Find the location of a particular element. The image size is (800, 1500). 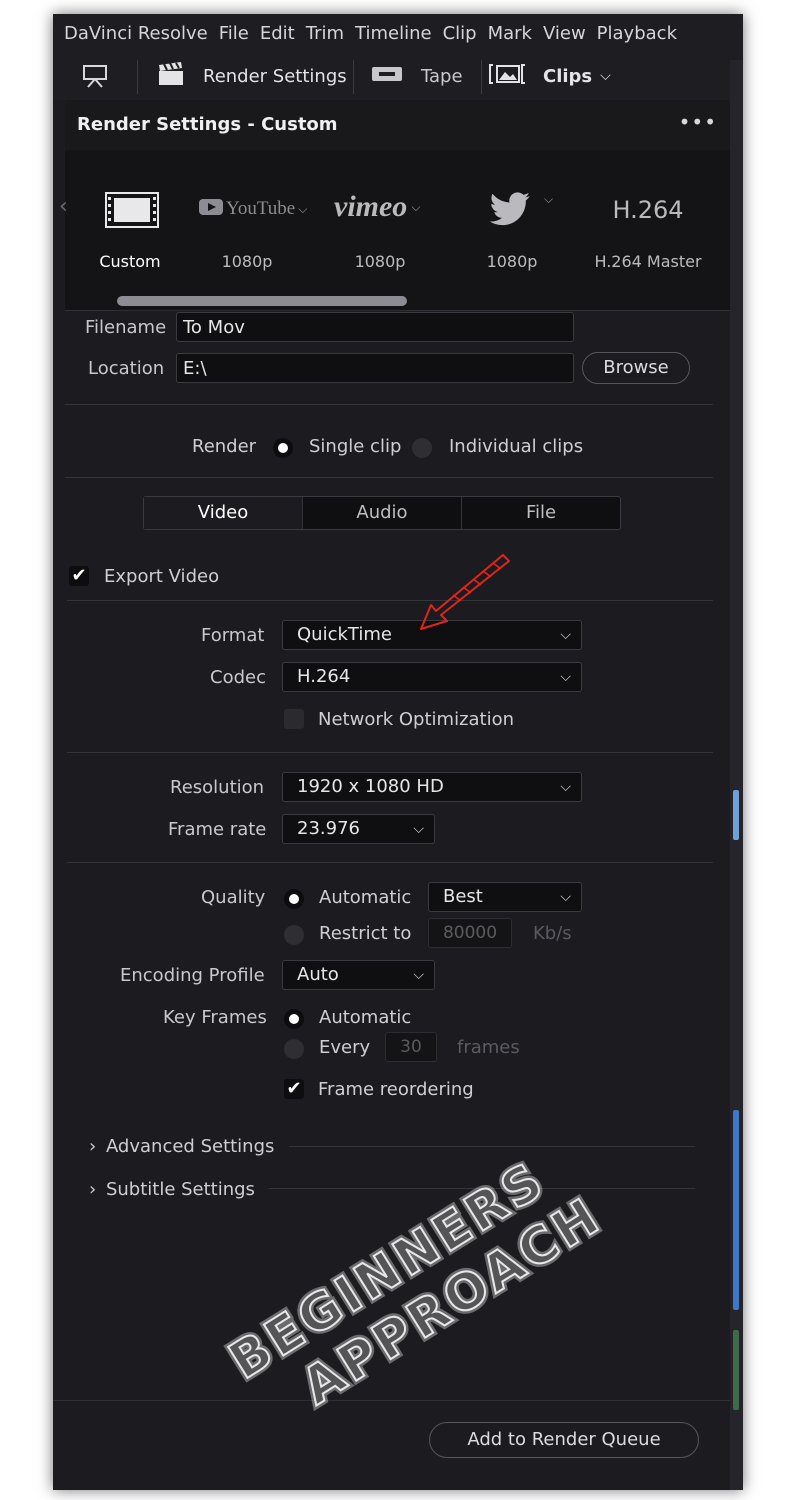

resolution-dropdown: 1920 x 1080 HD ⌵ is located at coordinates (432, 787).